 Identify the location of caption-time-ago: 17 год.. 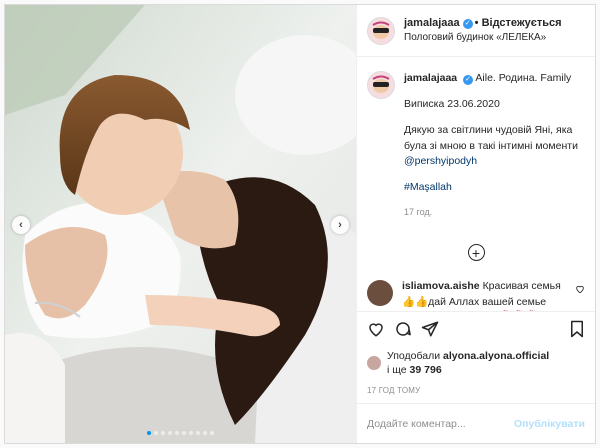
(418, 212).